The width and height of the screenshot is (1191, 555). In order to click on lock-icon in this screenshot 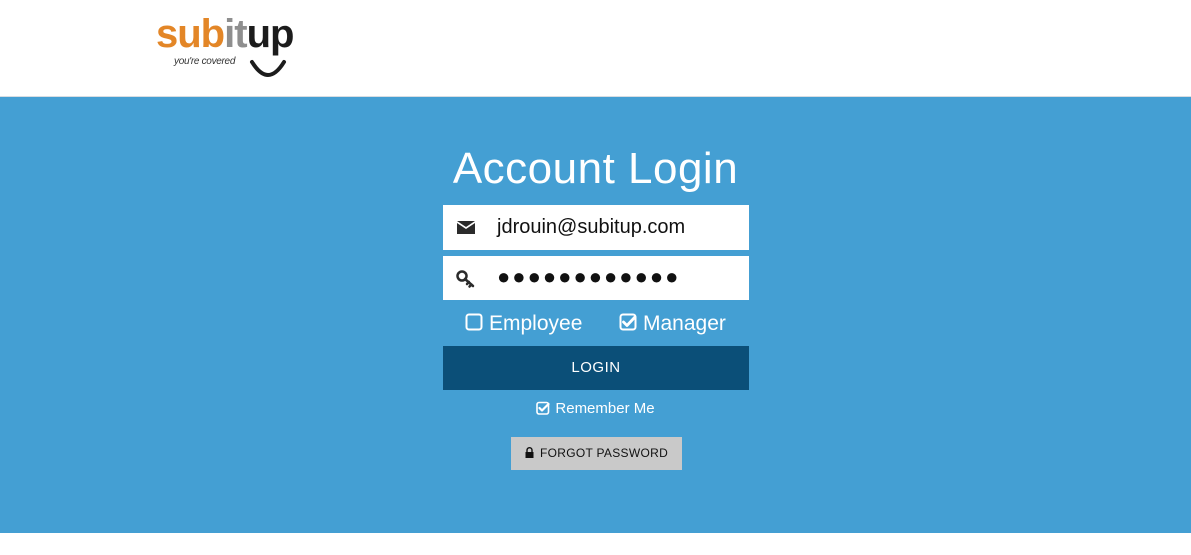, I will do `click(529, 452)`.